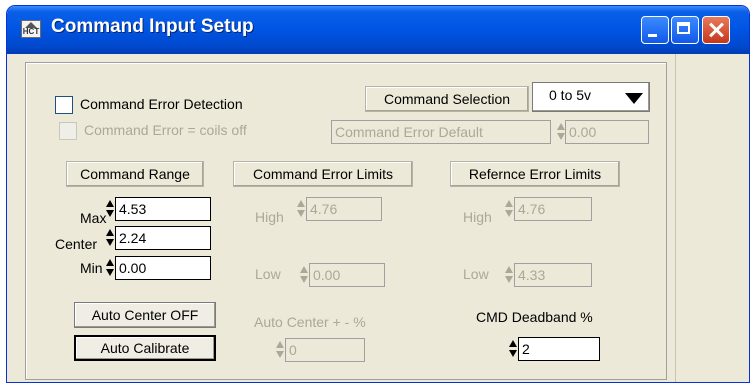 The image size is (755, 385). I want to click on command-error-detection-checkbox, so click(64, 105).